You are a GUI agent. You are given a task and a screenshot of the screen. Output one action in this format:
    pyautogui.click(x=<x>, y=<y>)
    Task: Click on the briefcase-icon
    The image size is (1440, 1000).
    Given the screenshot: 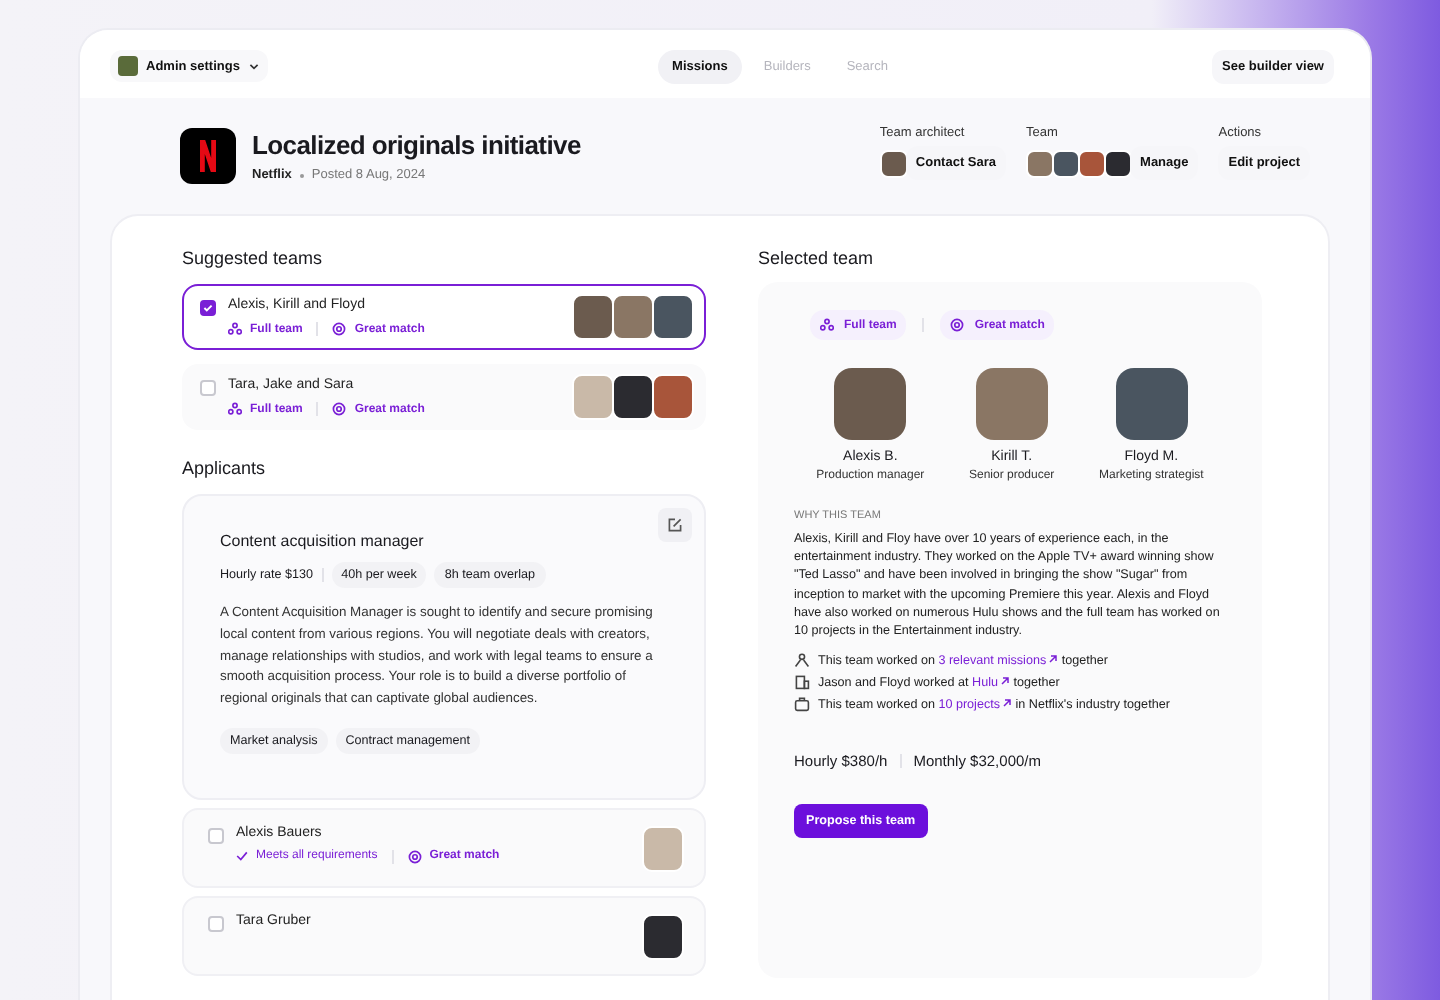 What is the action you would take?
    pyautogui.click(x=802, y=704)
    